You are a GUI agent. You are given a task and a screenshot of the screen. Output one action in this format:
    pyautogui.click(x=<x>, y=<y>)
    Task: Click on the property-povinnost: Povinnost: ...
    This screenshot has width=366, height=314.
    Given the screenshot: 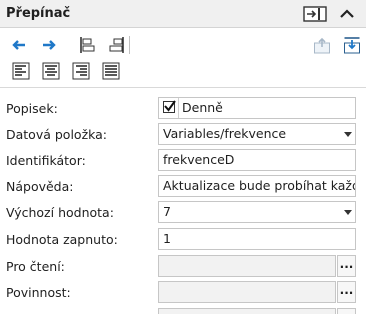 What is the action you would take?
    pyautogui.click(x=183, y=293)
    